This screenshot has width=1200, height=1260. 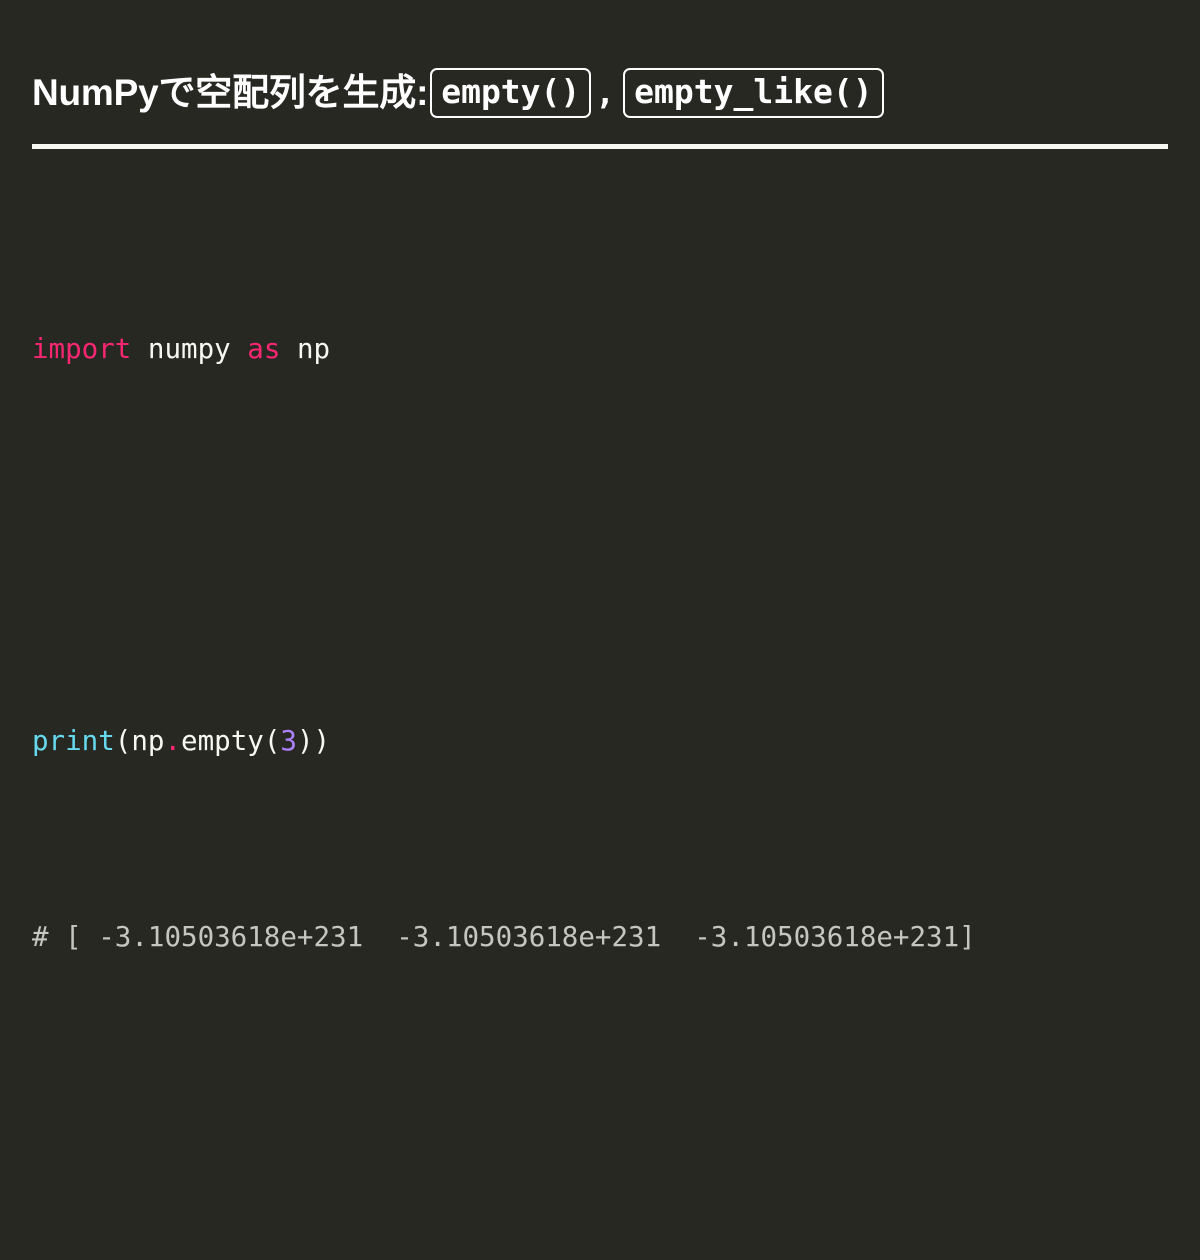 What do you see at coordinates (272, 741) in the screenshot?
I see `token-paren-open-inner: (` at bounding box center [272, 741].